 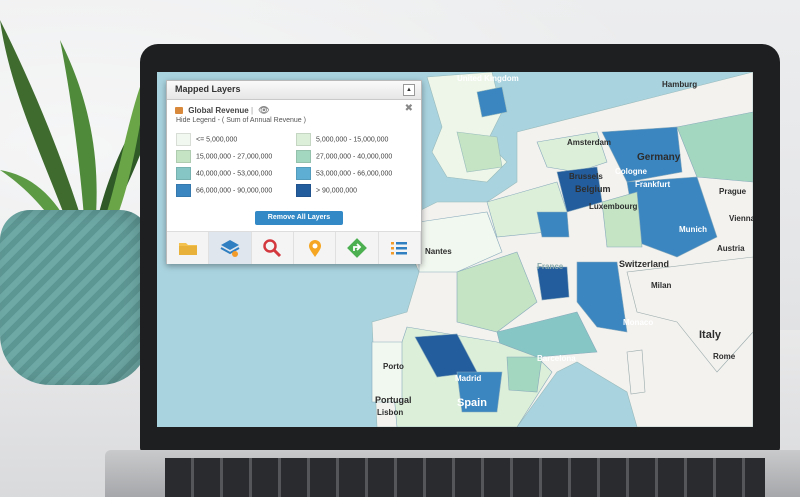 What do you see at coordinates (299, 218) in the screenshot?
I see `remove-all-layers-button: Remove All Layers` at bounding box center [299, 218].